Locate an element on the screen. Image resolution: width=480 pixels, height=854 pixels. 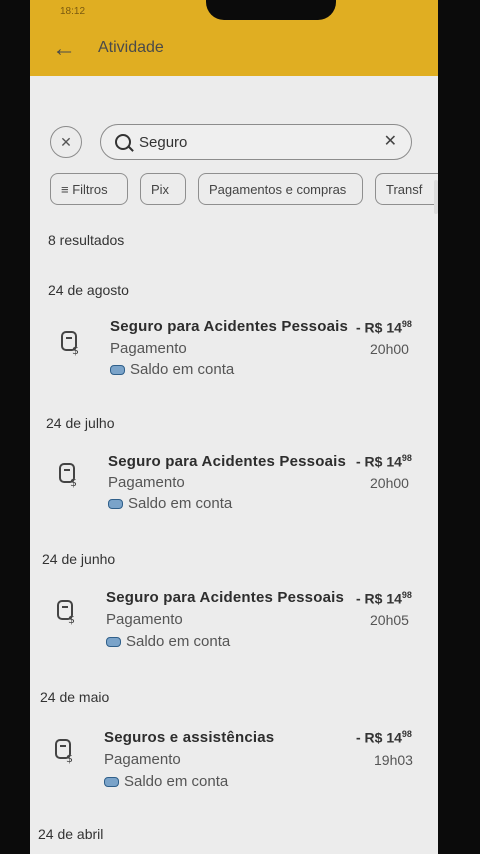
transaction-title: Seguros e assistências is located at coordinates (189, 737).